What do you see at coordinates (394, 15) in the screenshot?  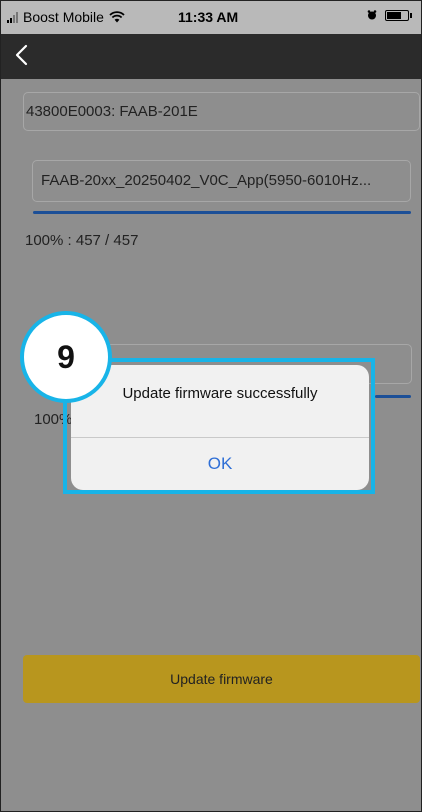 I see `battery-level` at bounding box center [394, 15].